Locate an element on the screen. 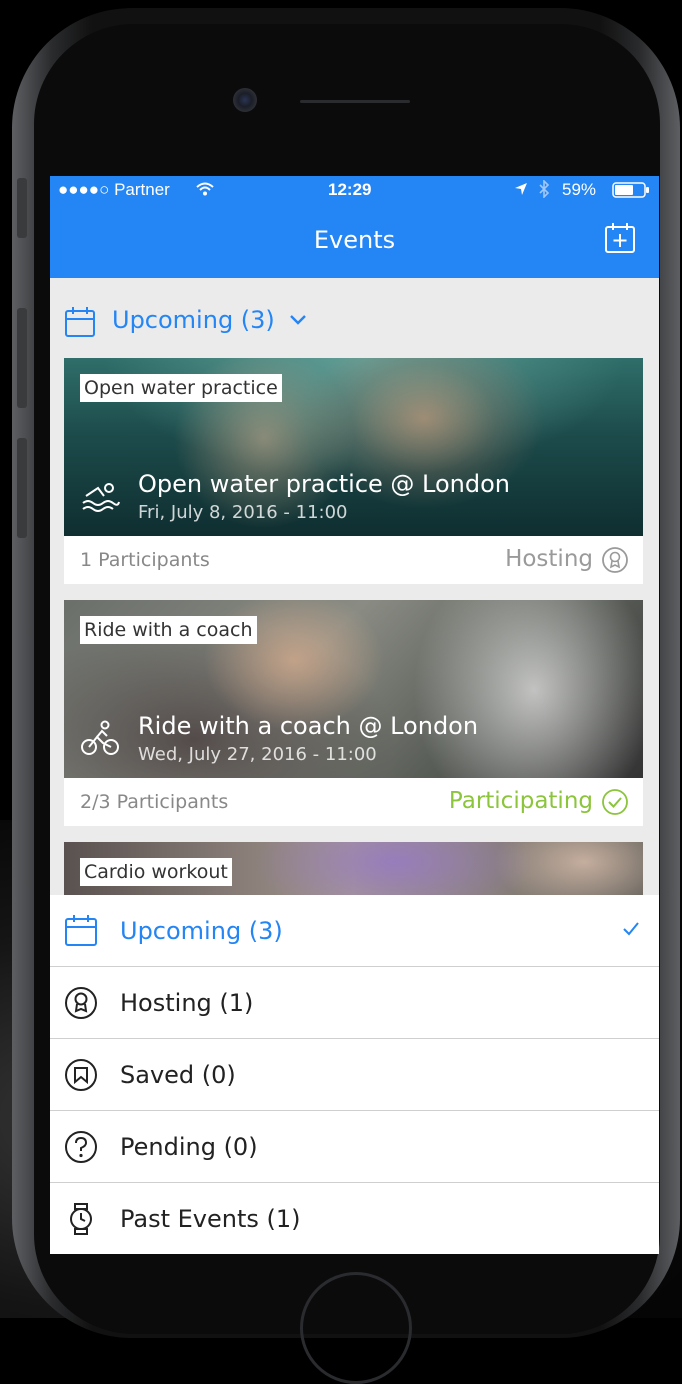 The height and width of the screenshot is (1384, 682). watch-icon is located at coordinates (81, 1219).